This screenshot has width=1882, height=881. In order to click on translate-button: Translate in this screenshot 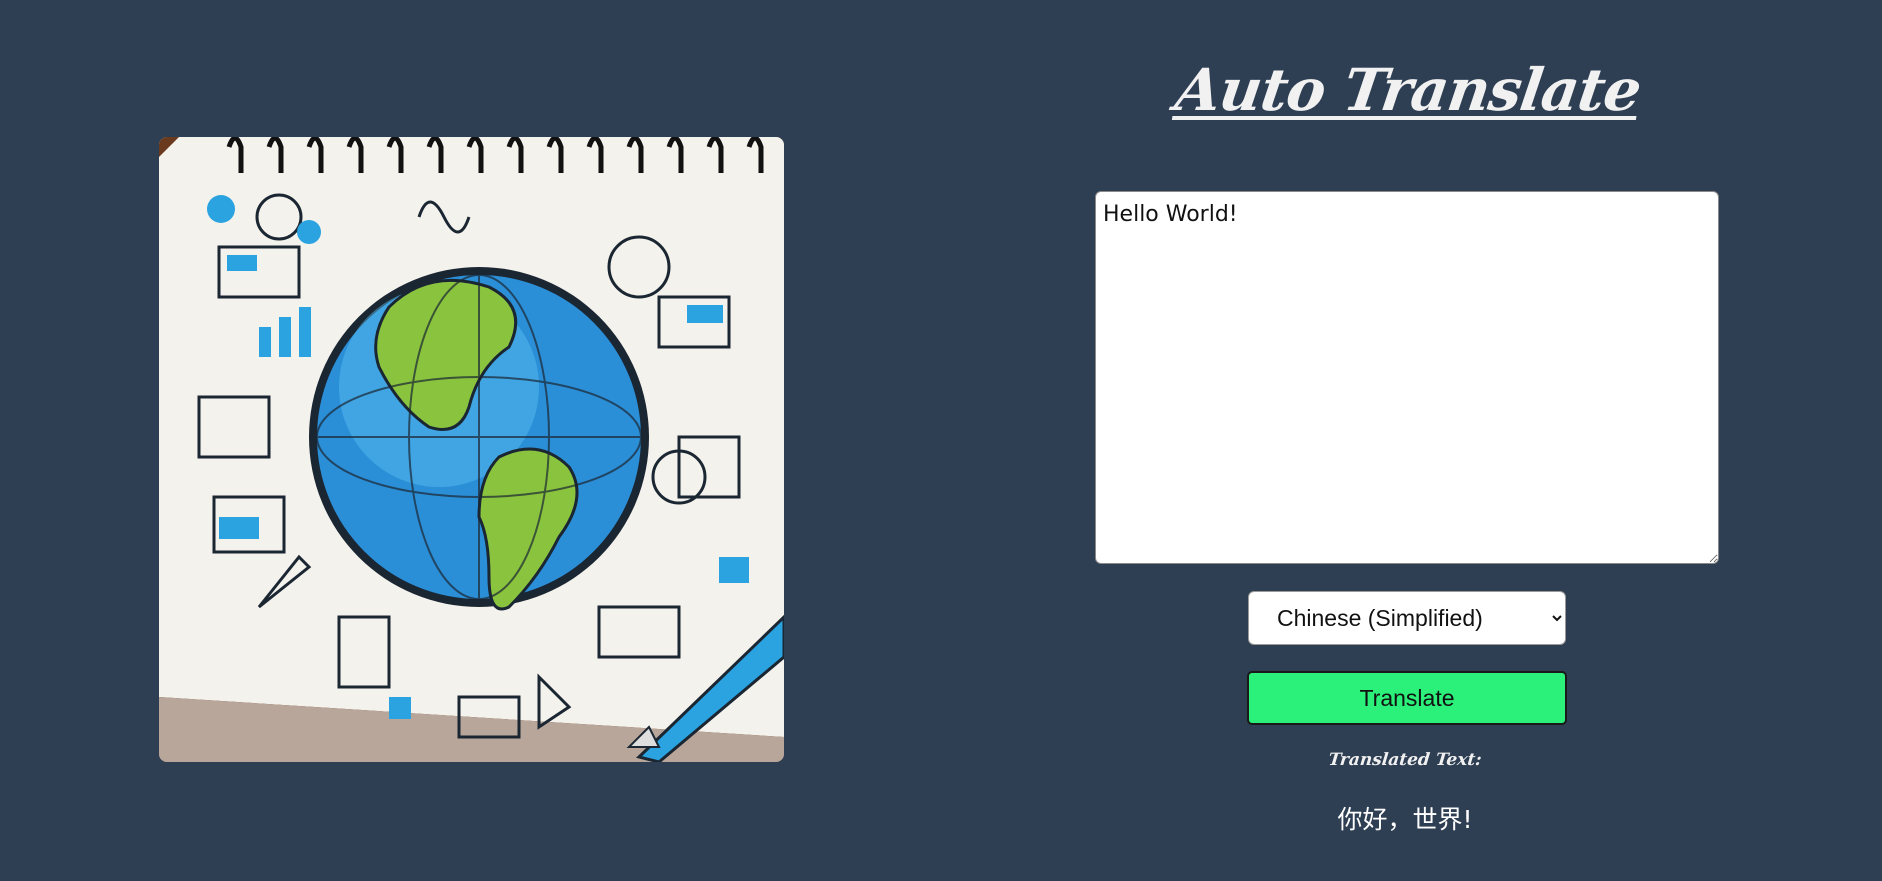, I will do `click(1407, 698)`.